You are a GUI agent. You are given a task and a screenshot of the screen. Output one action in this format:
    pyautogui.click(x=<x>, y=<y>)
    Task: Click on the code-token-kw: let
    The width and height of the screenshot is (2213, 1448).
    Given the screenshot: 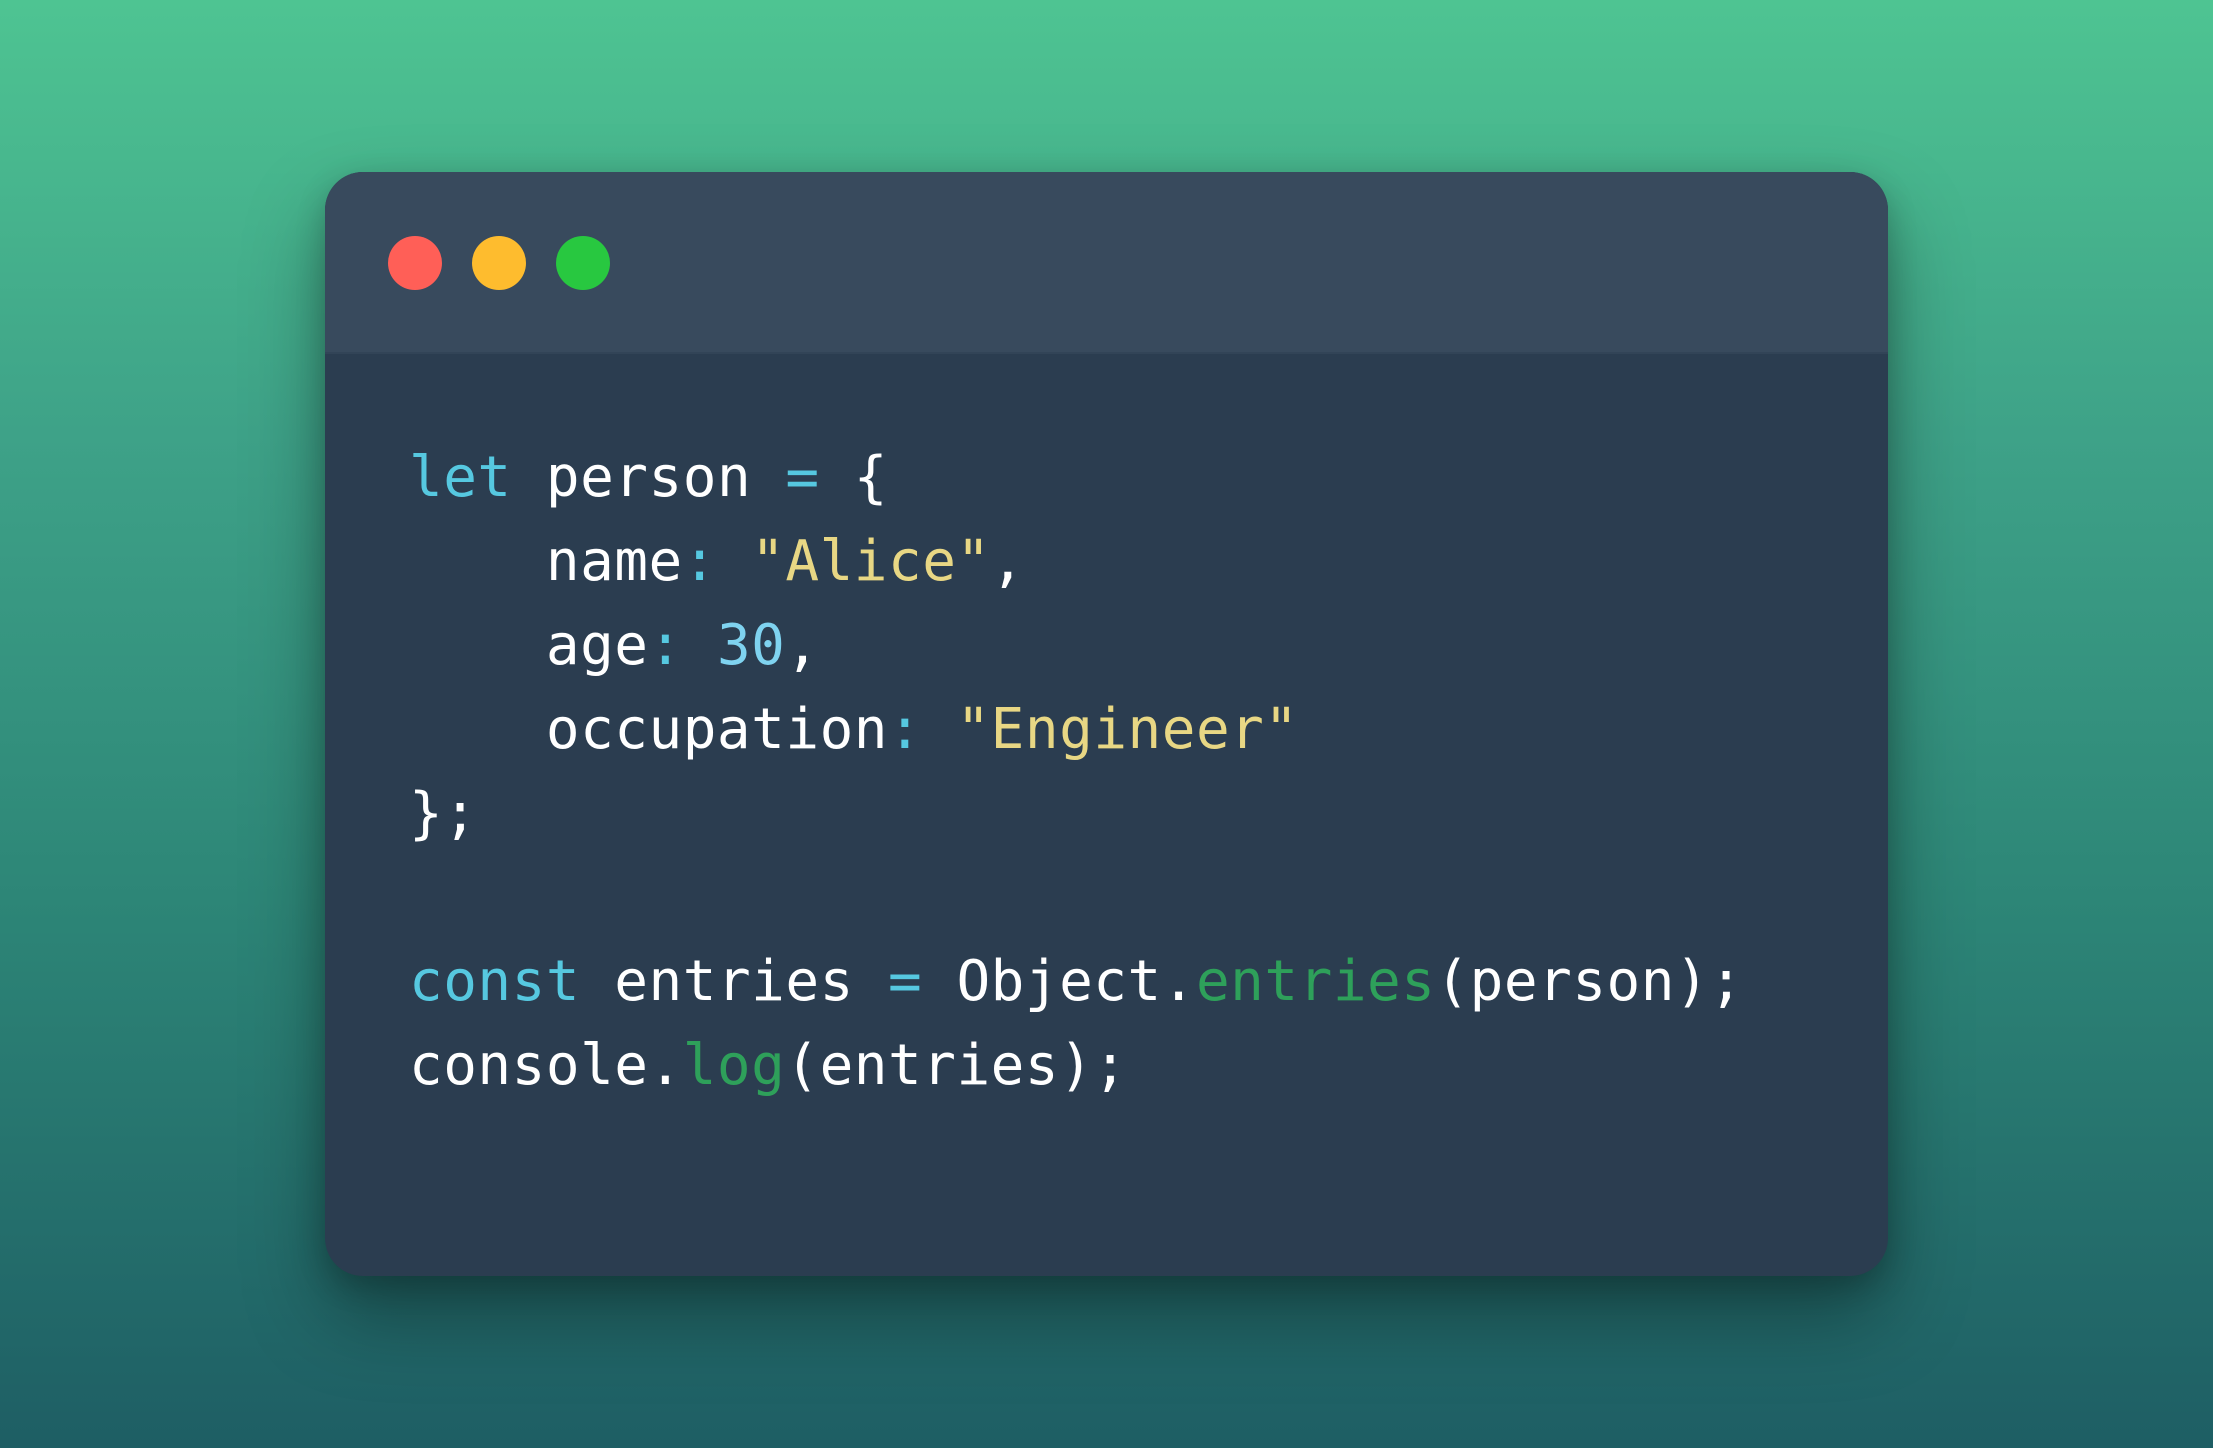 What is the action you would take?
    pyautogui.click(x=460, y=477)
    